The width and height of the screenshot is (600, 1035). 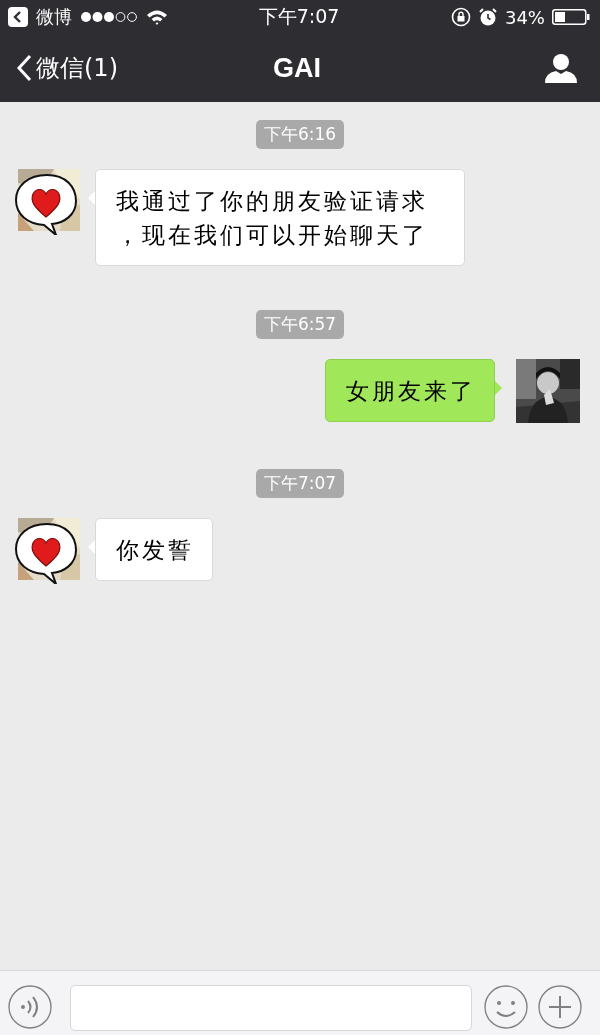 What do you see at coordinates (96, 68) in the screenshot?
I see `back-button: 微信(1)` at bounding box center [96, 68].